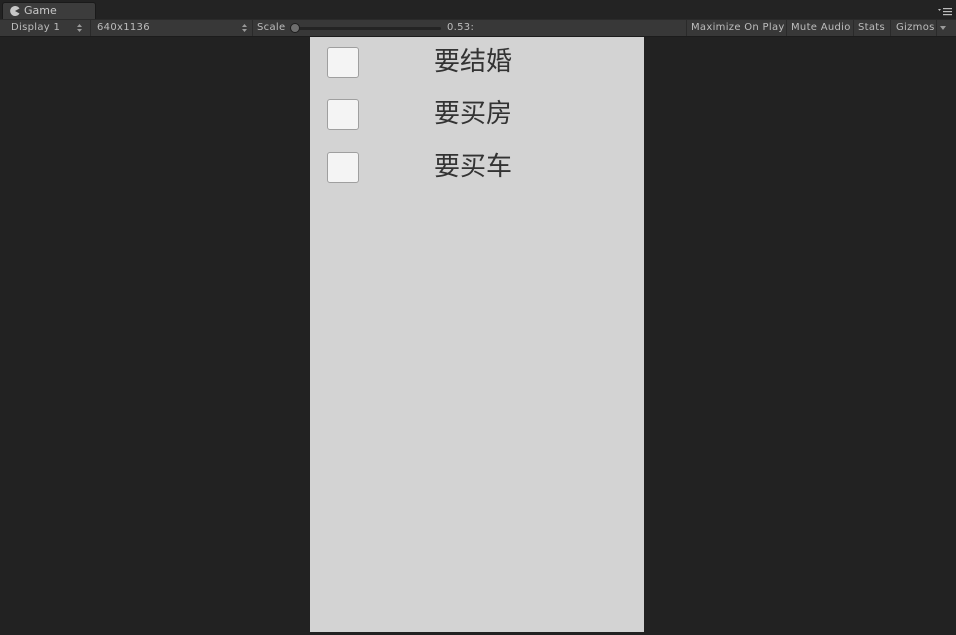 The height and width of the screenshot is (635, 956). Describe the element at coordinates (478, 9) in the screenshot. I see `editor-tab-bar: Game` at that location.